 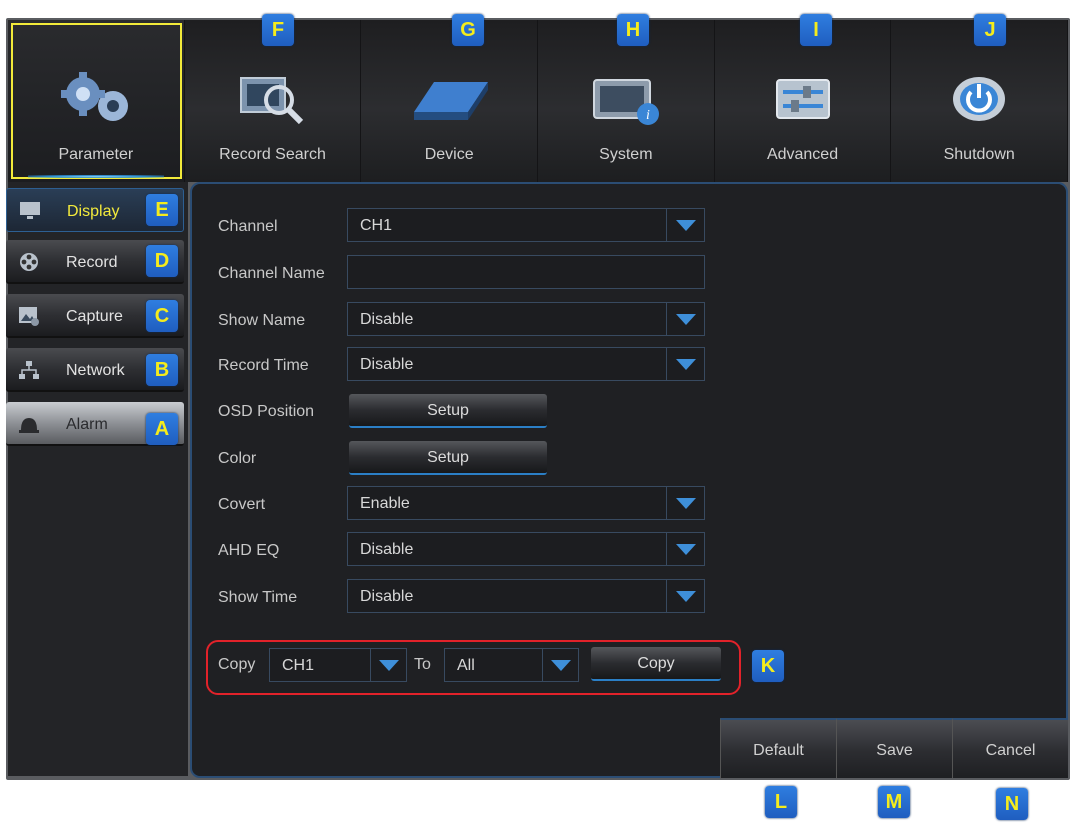 What do you see at coordinates (94, 316) in the screenshot?
I see `sidebar-item-label: Capture` at bounding box center [94, 316].